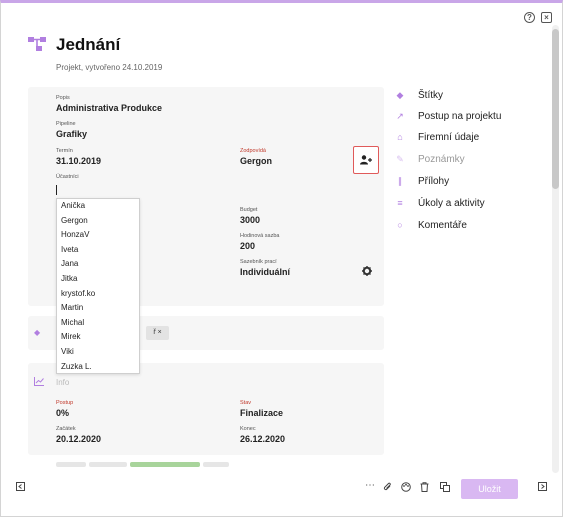 The height and width of the screenshot is (517, 563). What do you see at coordinates (367, 271) in the screenshot?
I see `gear-icon` at bounding box center [367, 271].